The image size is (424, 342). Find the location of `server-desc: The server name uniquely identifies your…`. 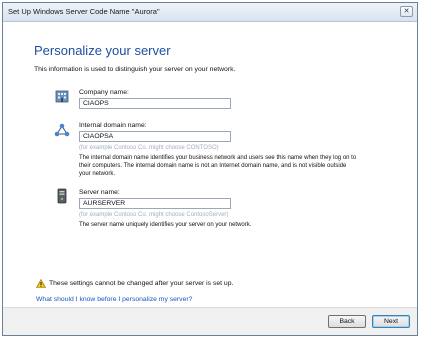

server-desc: The server name uniquely identifies your… is located at coordinates (165, 225).